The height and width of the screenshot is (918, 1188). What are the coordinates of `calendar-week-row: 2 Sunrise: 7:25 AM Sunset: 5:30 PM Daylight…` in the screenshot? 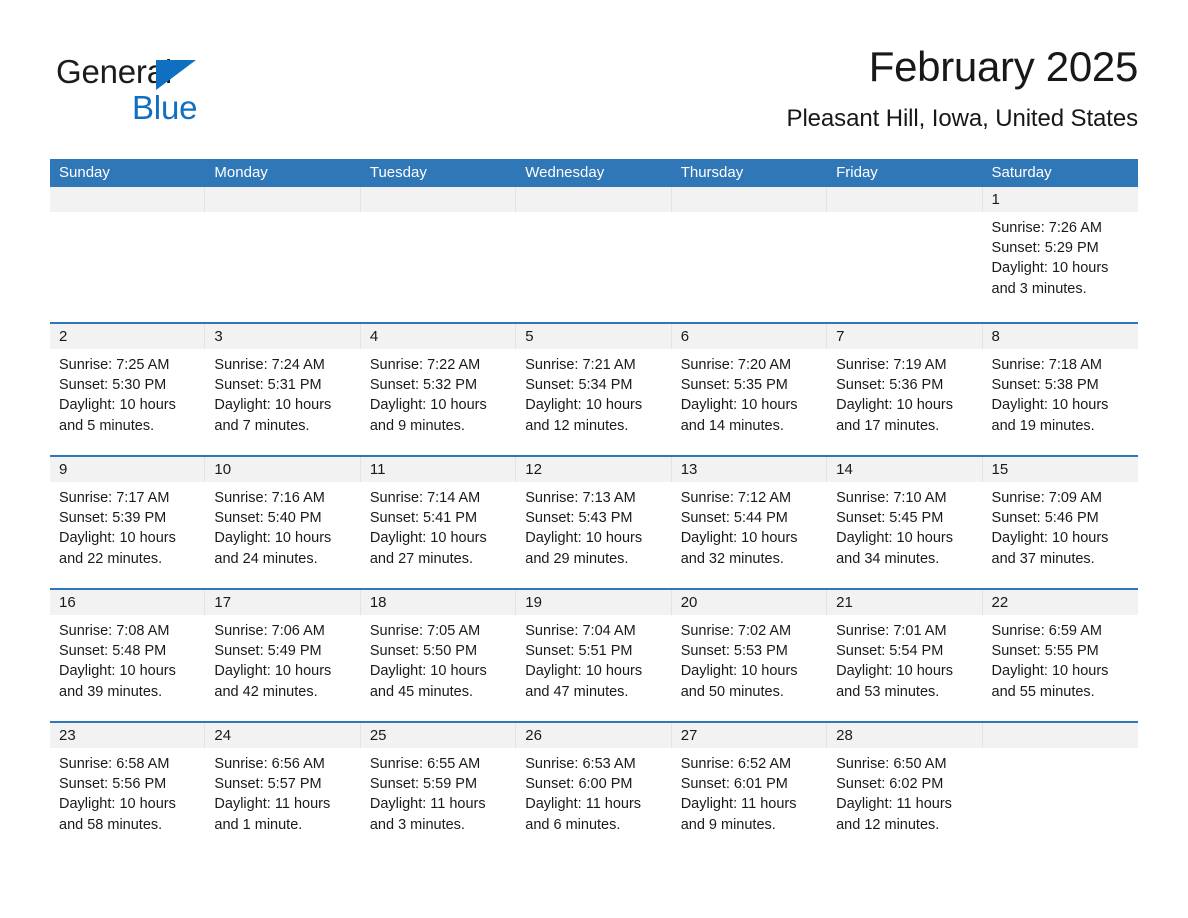 It's located at (594, 388).